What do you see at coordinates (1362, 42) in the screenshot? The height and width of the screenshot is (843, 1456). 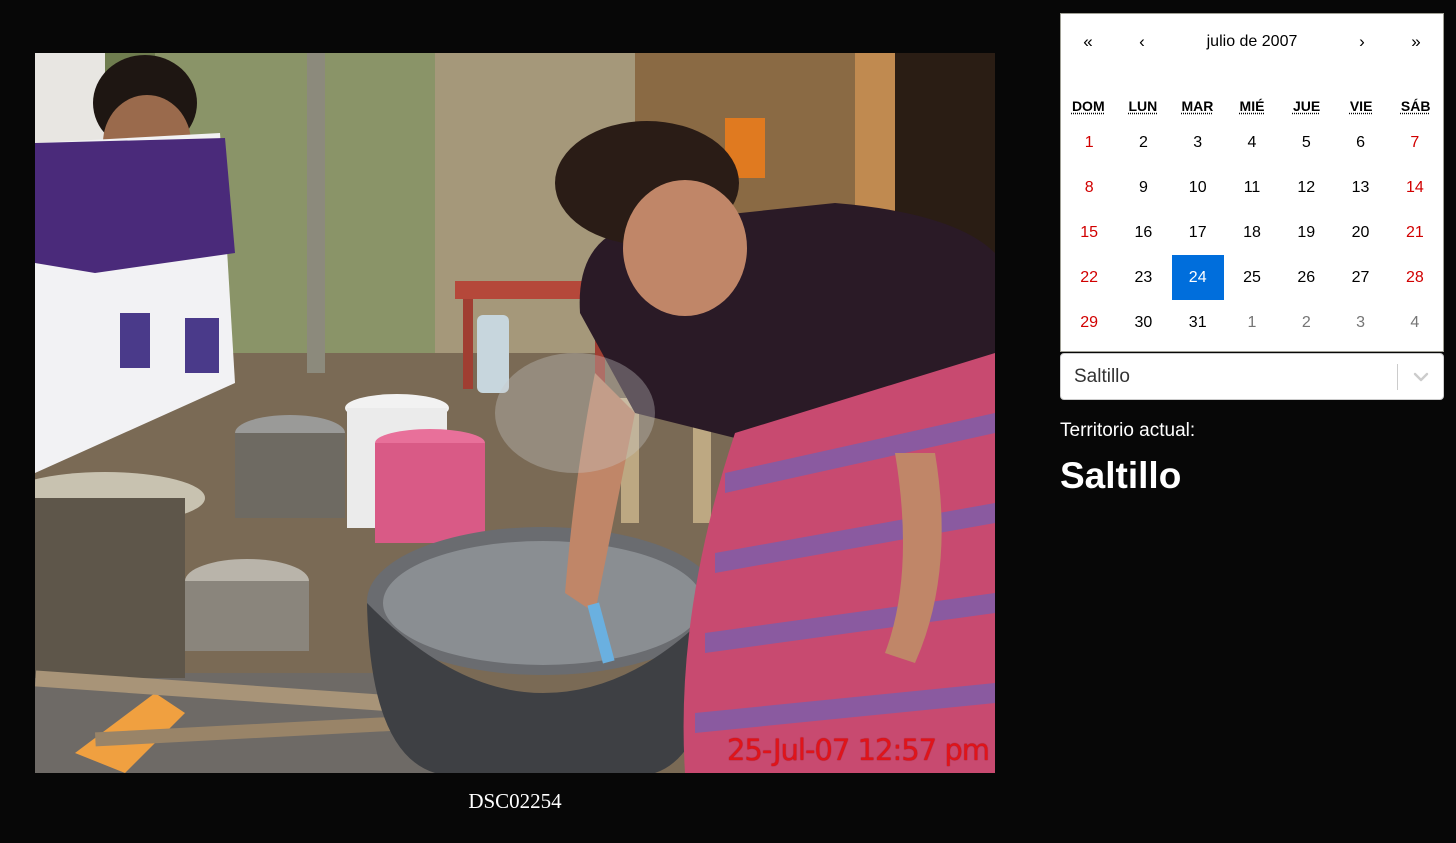 I see `next-month-button: ›` at bounding box center [1362, 42].